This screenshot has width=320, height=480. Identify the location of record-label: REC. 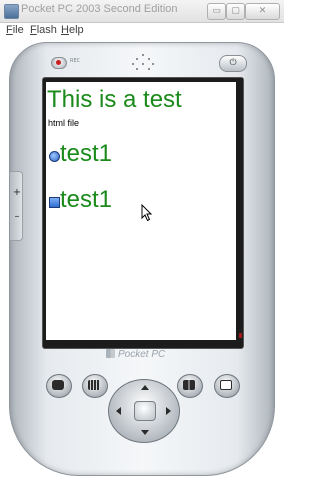
(75, 61).